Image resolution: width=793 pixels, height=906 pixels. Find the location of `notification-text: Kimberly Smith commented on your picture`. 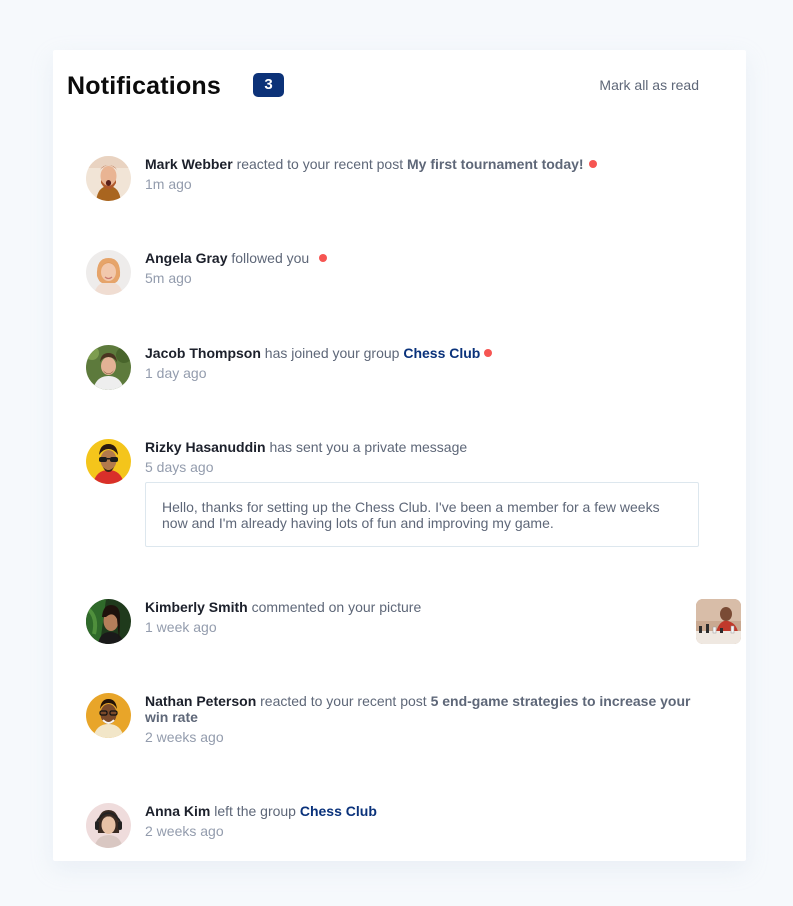

notification-text: Kimberly Smith commented on your picture is located at coordinates (430, 607).